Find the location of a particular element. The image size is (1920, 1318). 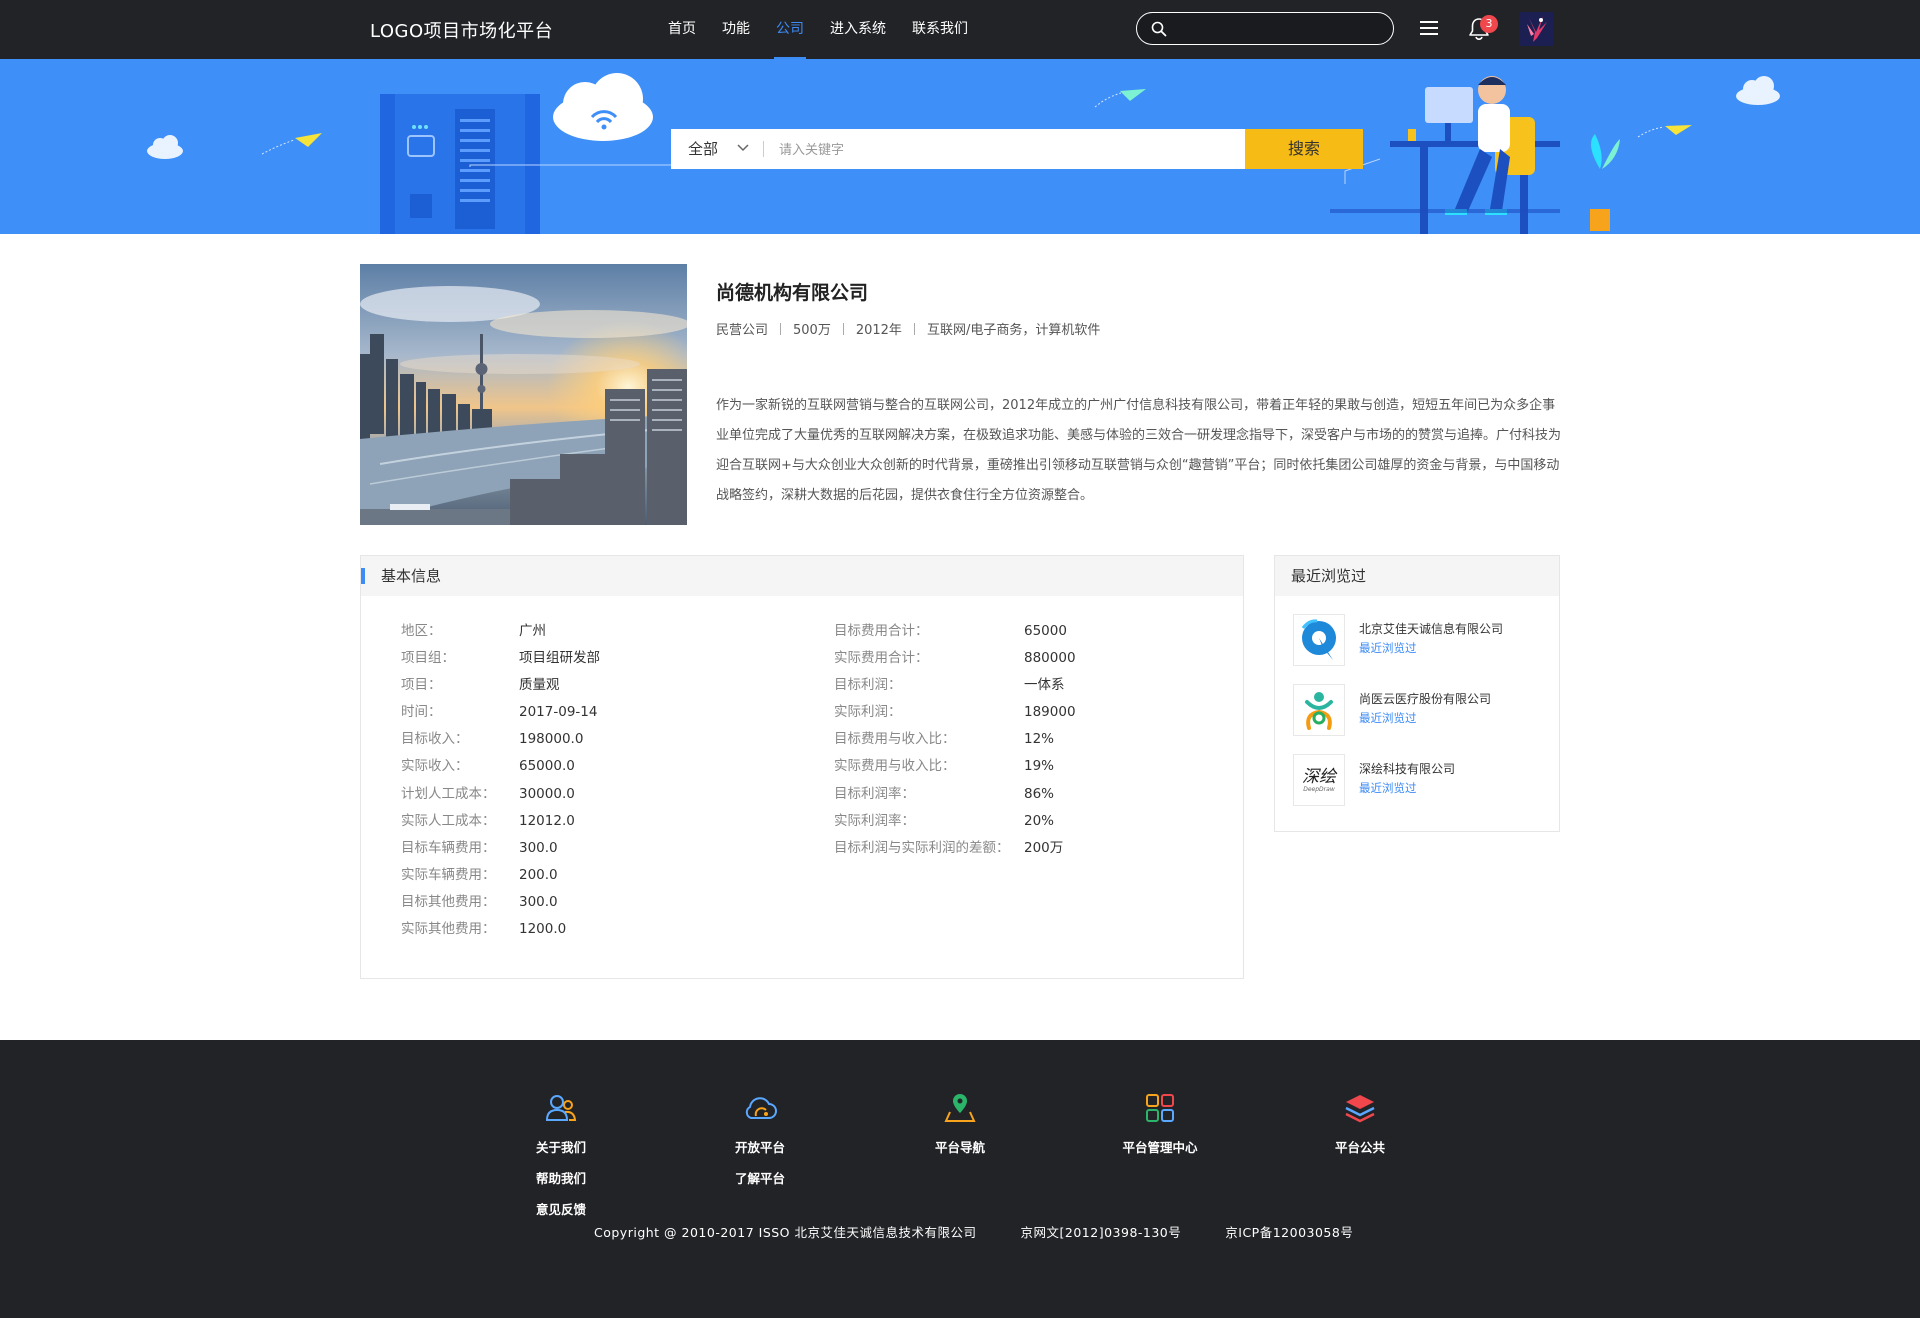

menu-icon is located at coordinates (1429, 28).